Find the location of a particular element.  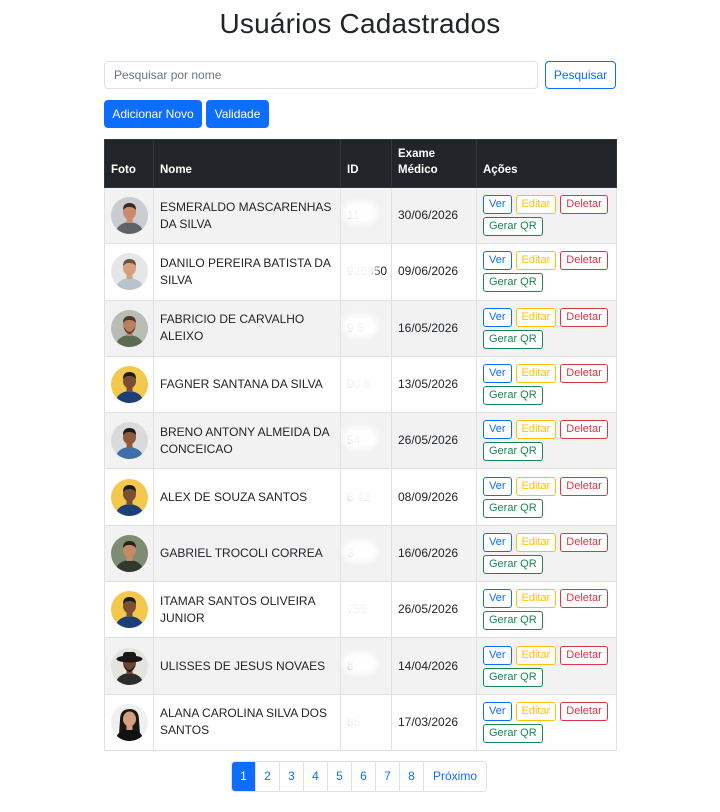

page-link-7: 7 is located at coordinates (388, 776).